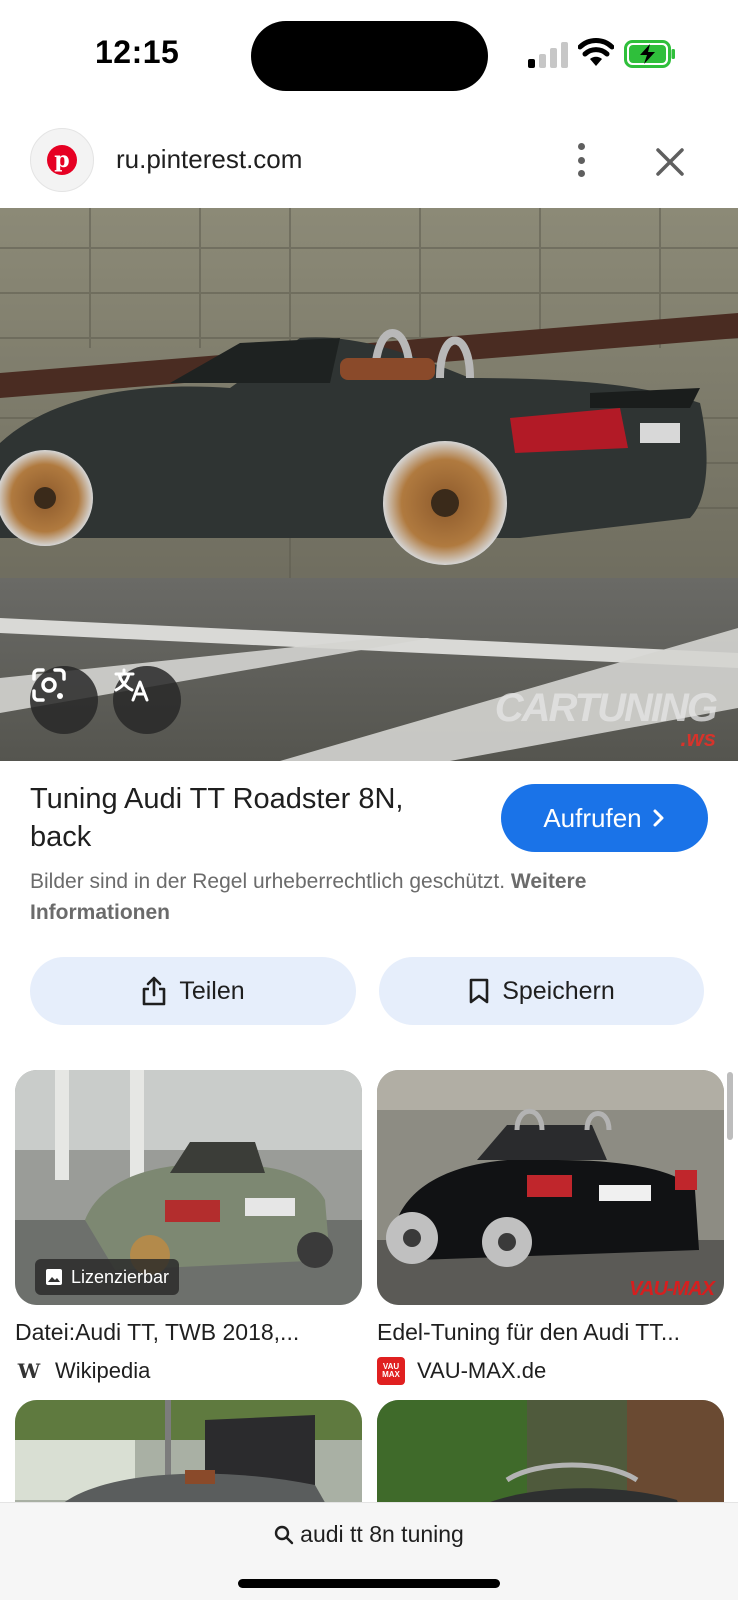  What do you see at coordinates (548, 55) in the screenshot?
I see `signal-icon` at bounding box center [548, 55].